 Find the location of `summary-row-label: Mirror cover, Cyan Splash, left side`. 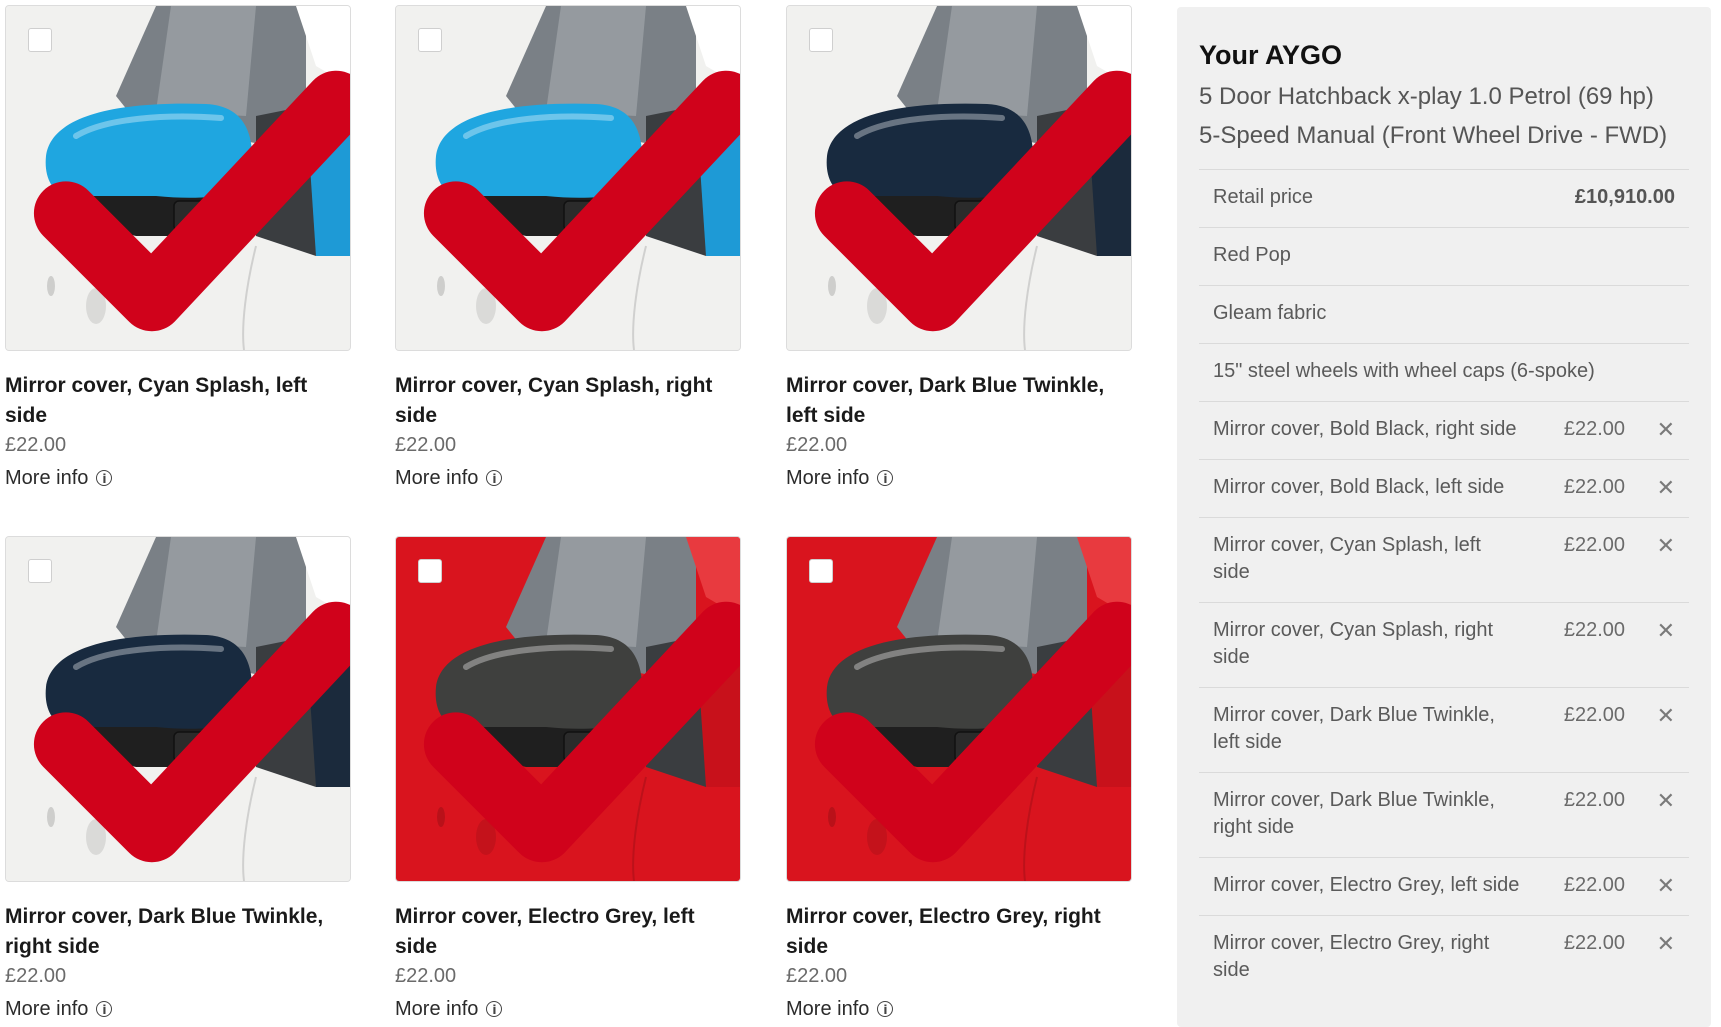

summary-row-label: Mirror cover, Cyan Splash, left side is located at coordinates (1347, 558).